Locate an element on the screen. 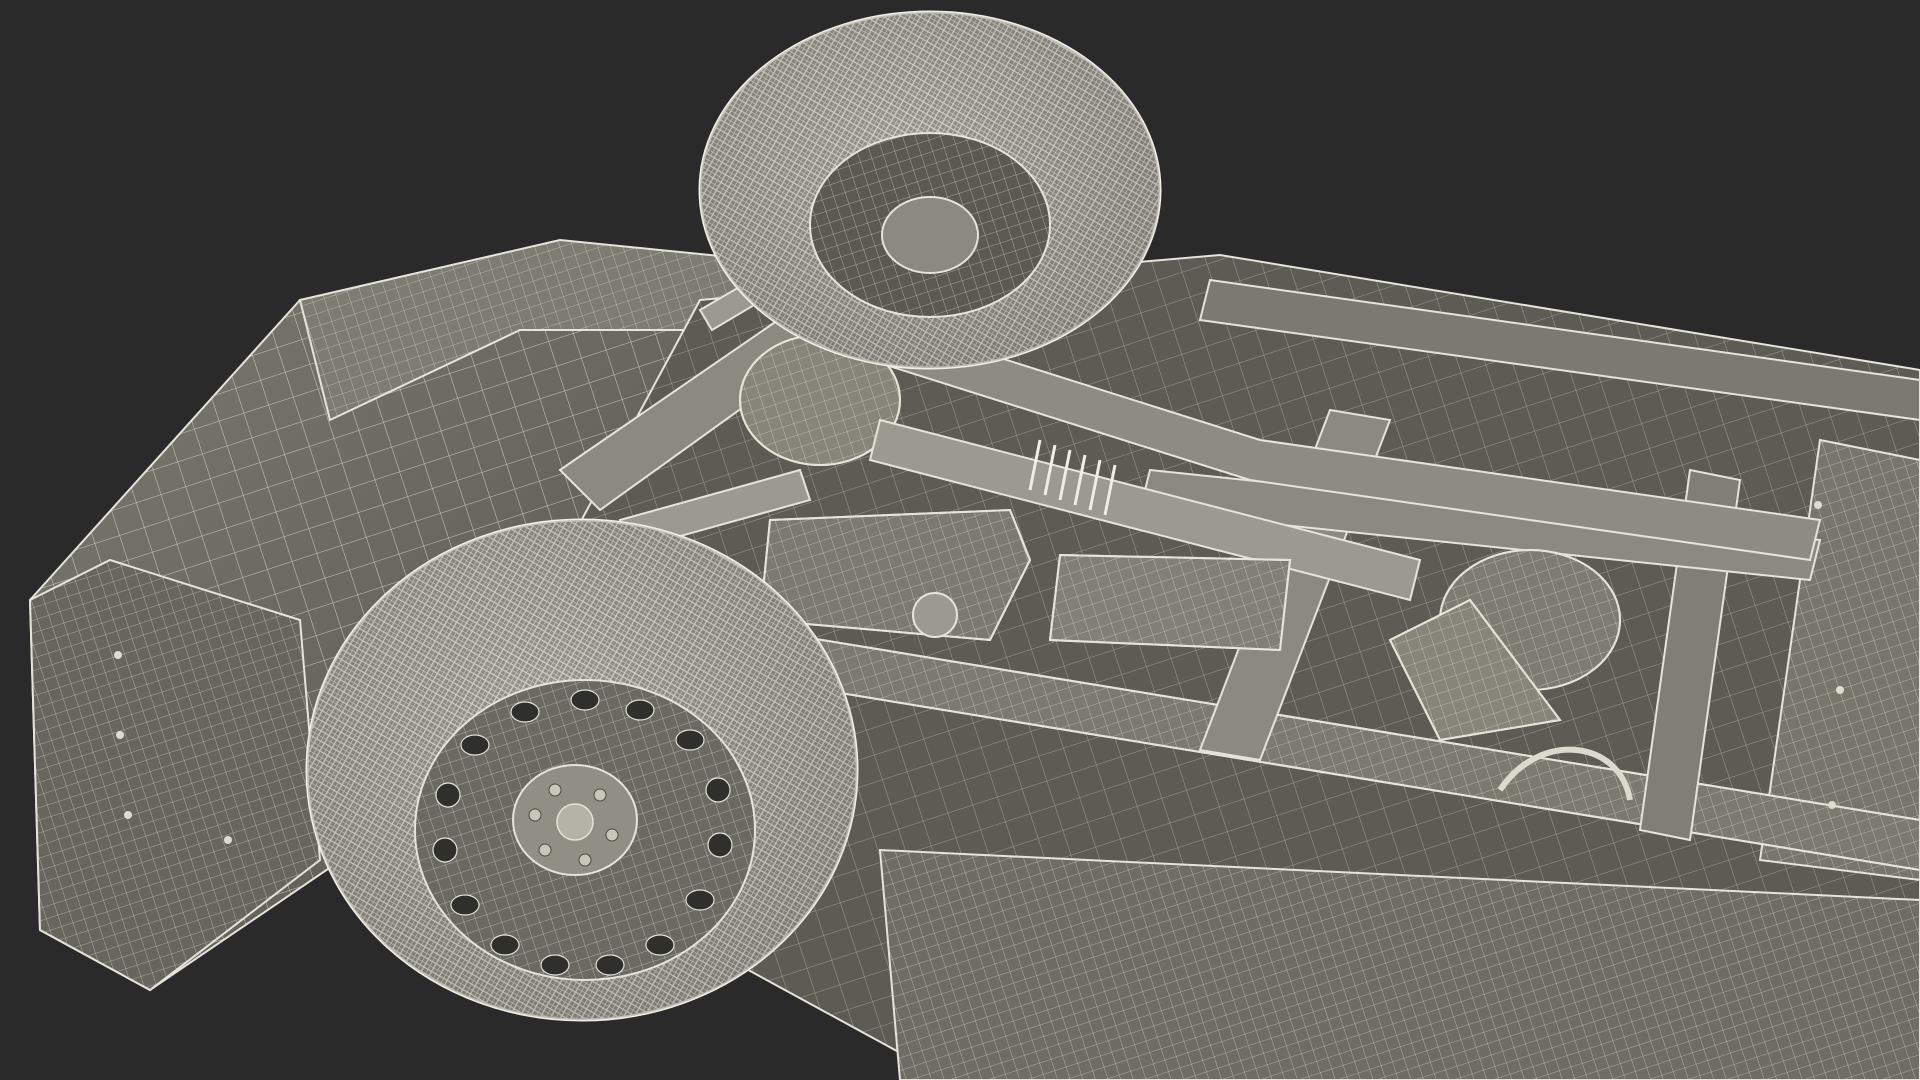  wheel-lower-center-cap is located at coordinates (575, 822).